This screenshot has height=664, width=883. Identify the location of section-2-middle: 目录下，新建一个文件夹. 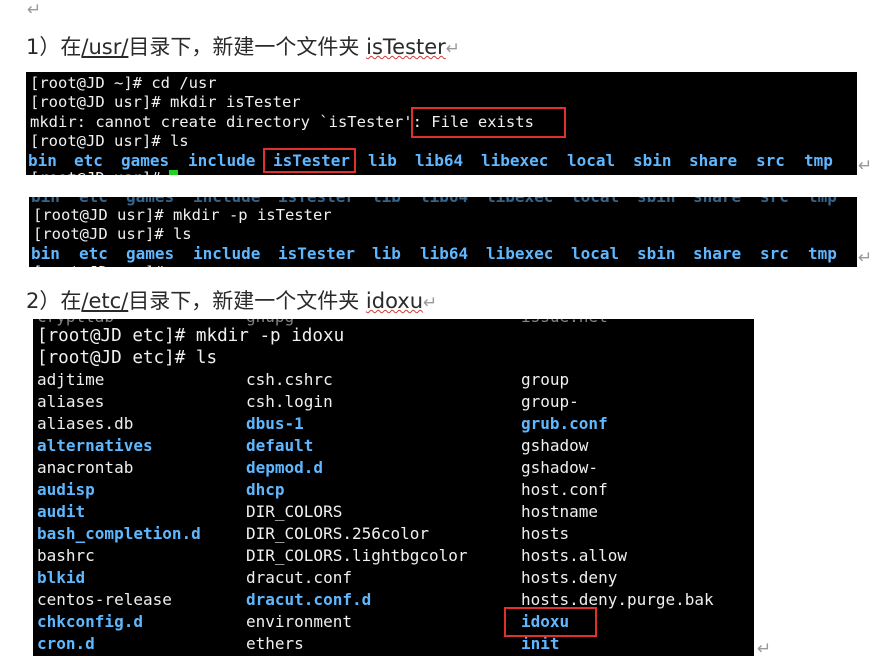
(247, 301).